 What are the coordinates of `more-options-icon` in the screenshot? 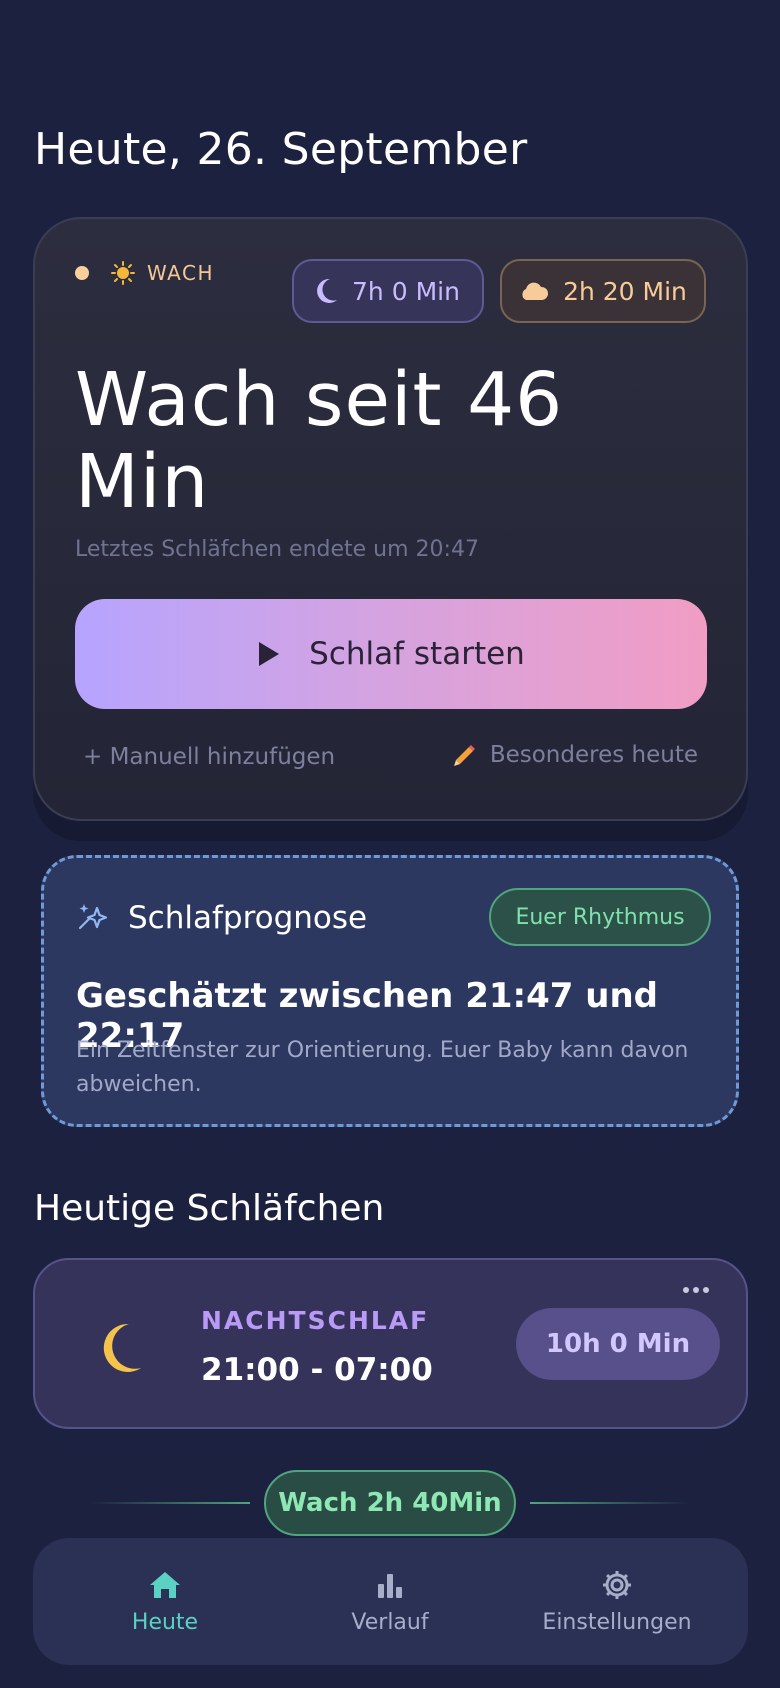 It's located at (696, 1290).